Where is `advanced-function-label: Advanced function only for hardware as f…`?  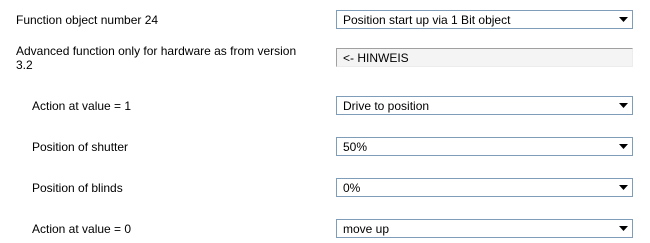
advanced-function-label: Advanced function only for hardware as f… is located at coordinates (156, 58).